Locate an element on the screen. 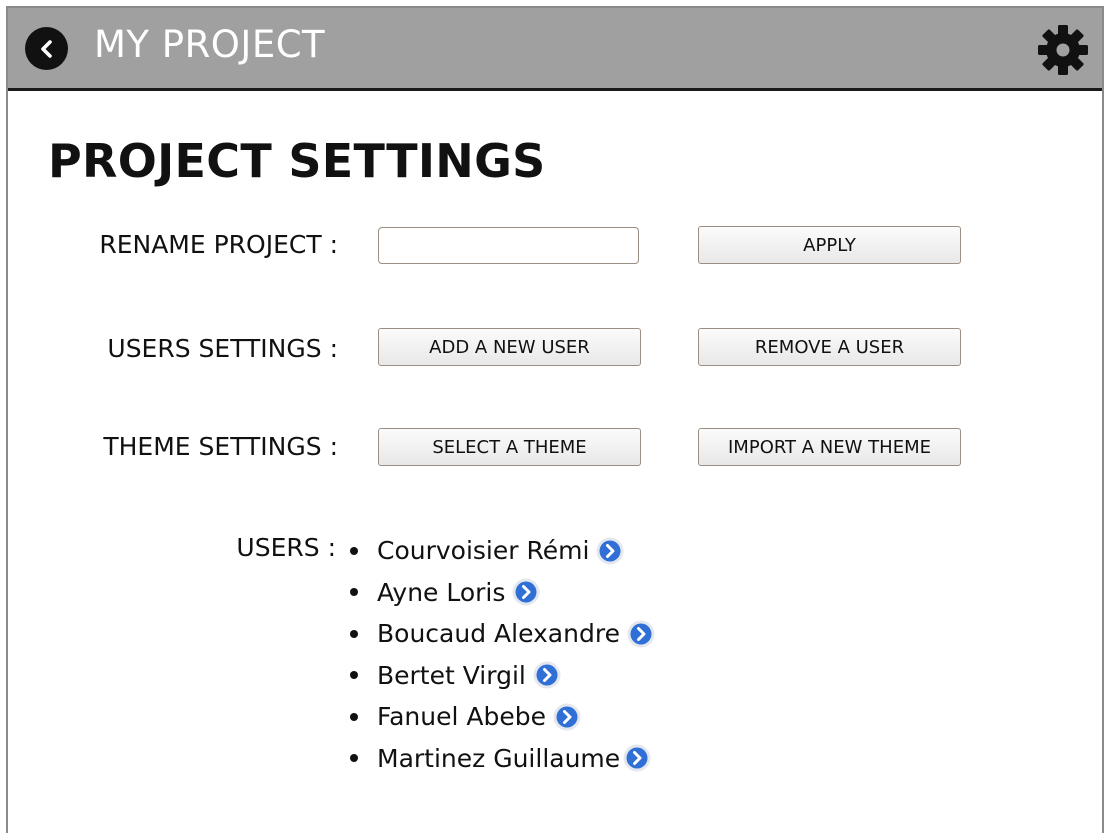 The width and height of the screenshot is (1110, 833). user-list-item: Fanuel Abebe is located at coordinates (502, 717).